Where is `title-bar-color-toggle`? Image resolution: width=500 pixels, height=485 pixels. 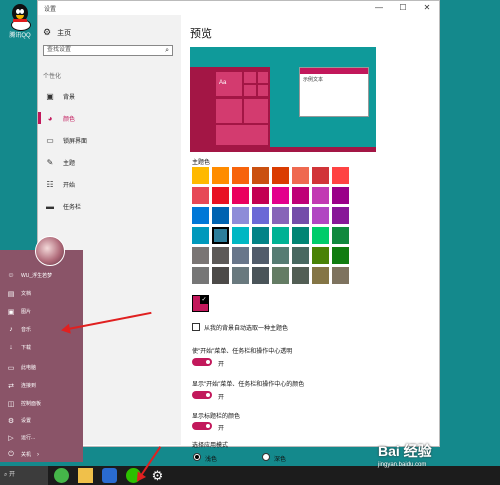
title-bar-color-toggle is located at coordinates (202, 426).